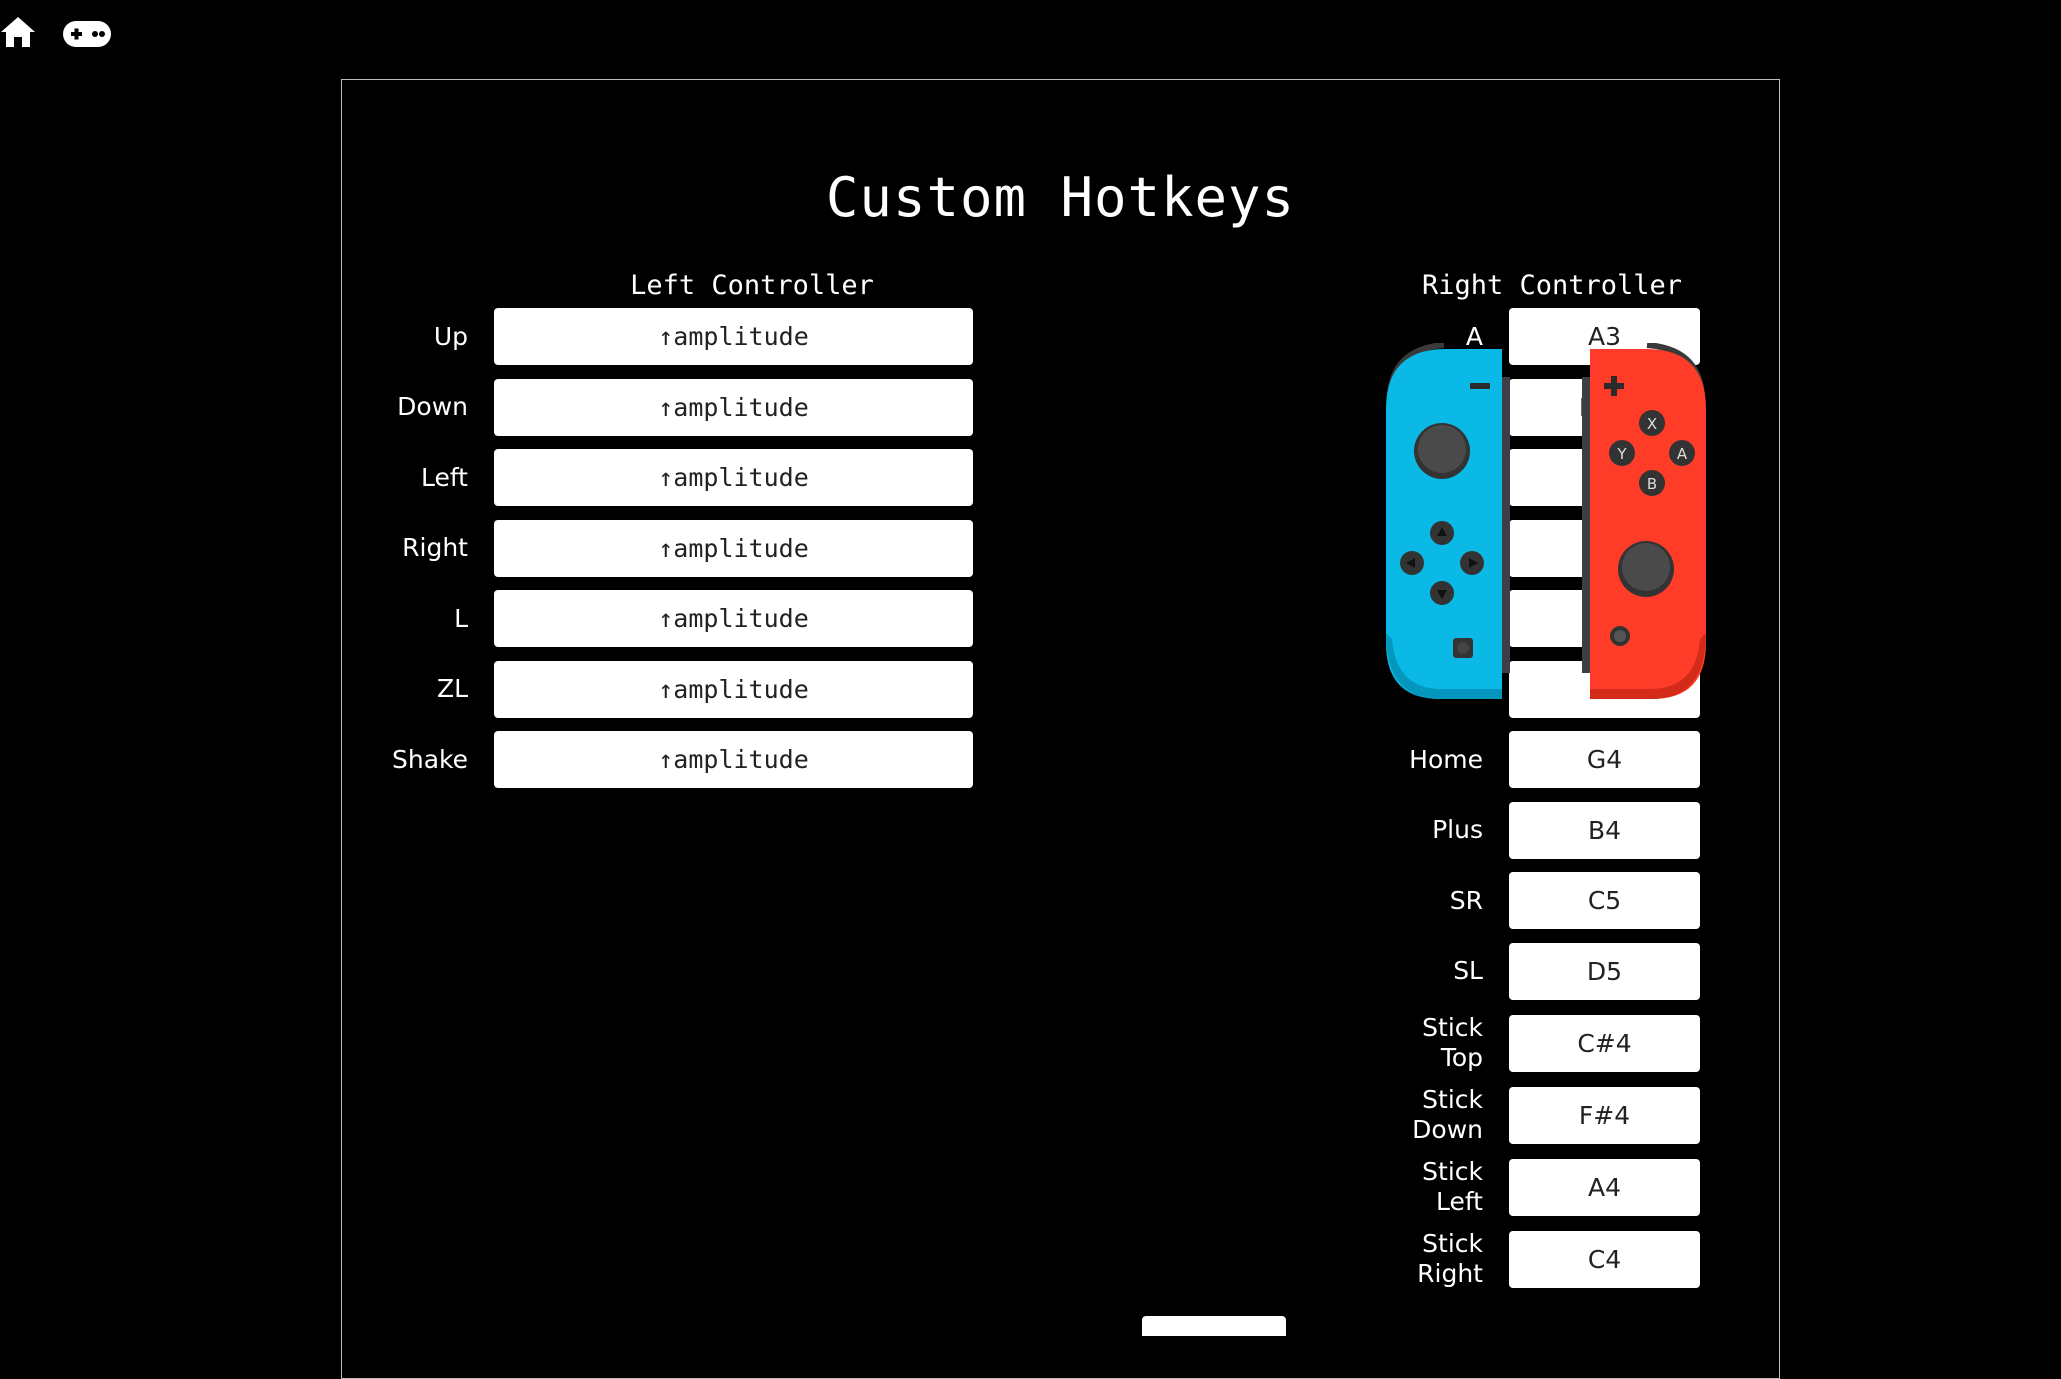 The width and height of the screenshot is (2061, 1379). I want to click on right-joycon-body, so click(1648, 524).